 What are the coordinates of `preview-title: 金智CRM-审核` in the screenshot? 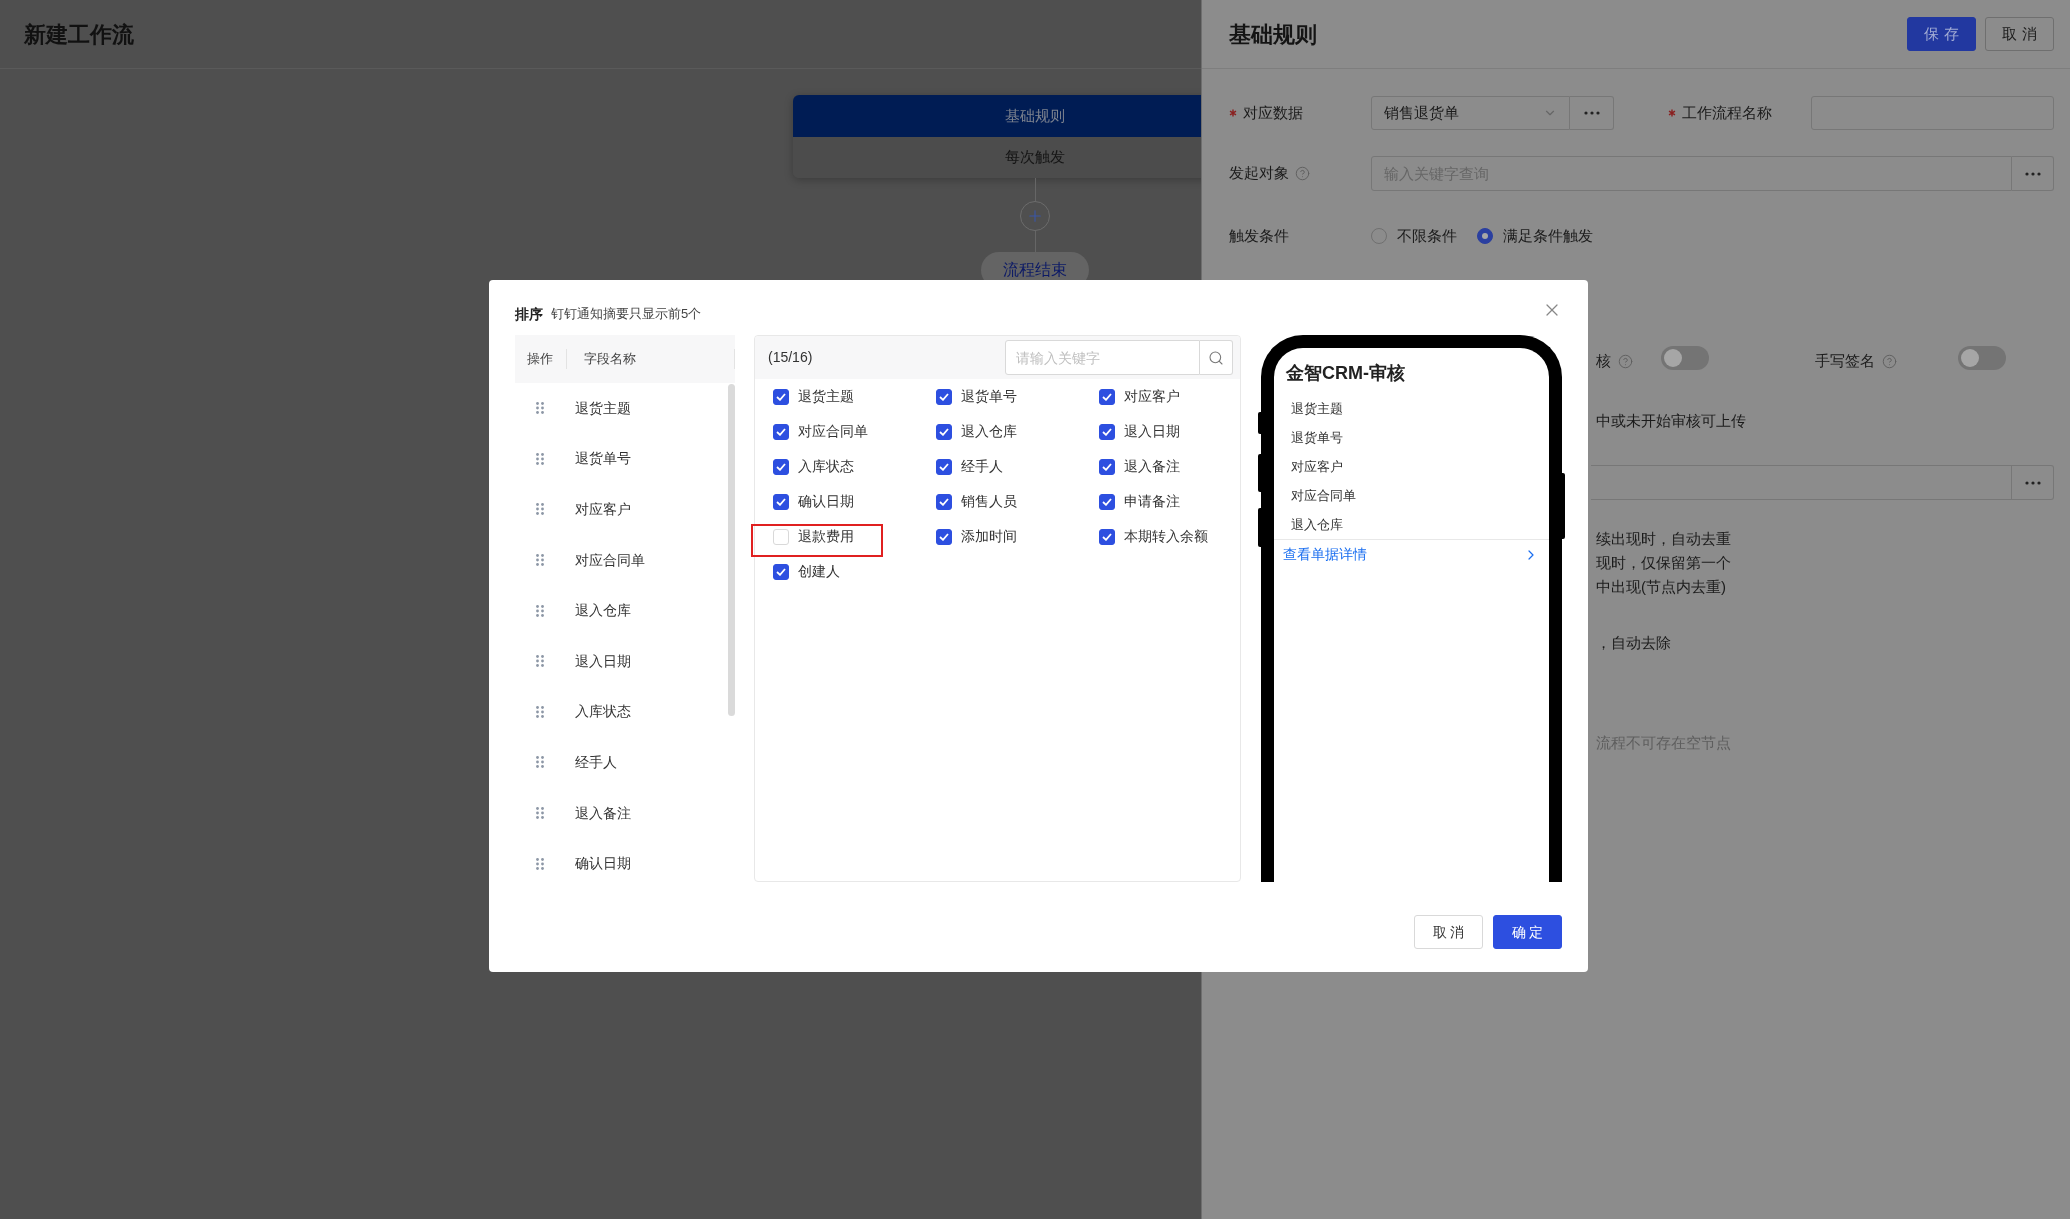 It's located at (1345, 373).